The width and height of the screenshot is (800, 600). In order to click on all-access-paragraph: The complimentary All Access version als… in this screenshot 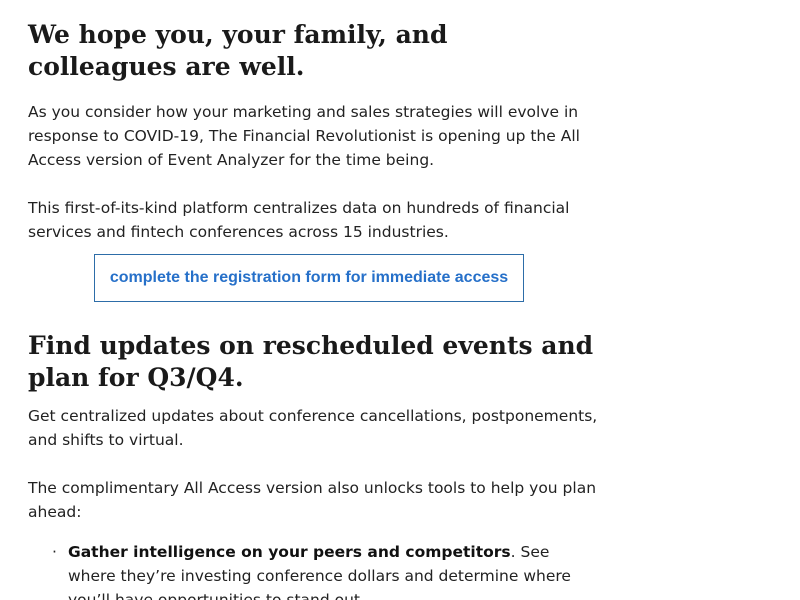, I will do `click(312, 500)`.